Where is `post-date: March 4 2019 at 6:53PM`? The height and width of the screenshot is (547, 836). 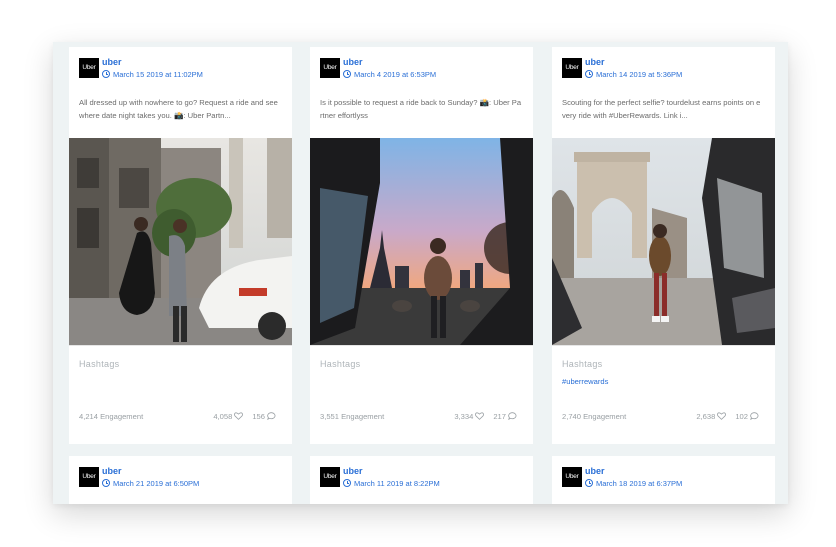
post-date: March 4 2019 at 6:53PM is located at coordinates (389, 74).